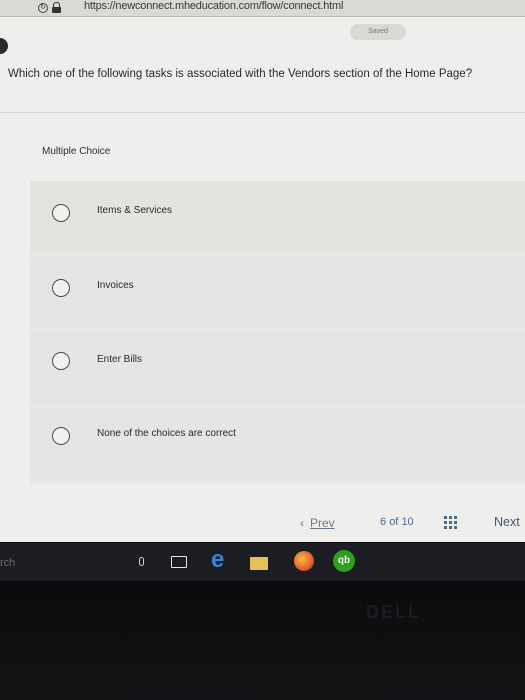 The height and width of the screenshot is (700, 525). I want to click on task-view-icon, so click(179, 562).